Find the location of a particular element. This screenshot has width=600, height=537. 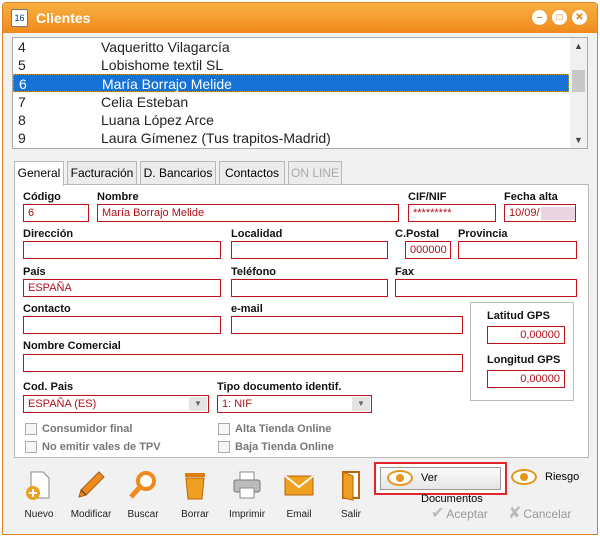

list-item-selected: 6 María Borrajo Melide is located at coordinates (291, 83).